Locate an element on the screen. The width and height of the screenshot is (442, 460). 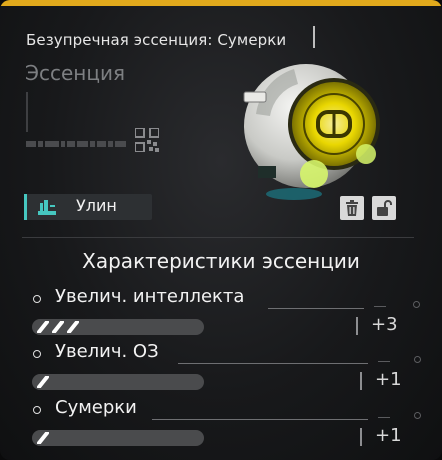
stat-name: Увелич. ОЗ is located at coordinates (107, 351).